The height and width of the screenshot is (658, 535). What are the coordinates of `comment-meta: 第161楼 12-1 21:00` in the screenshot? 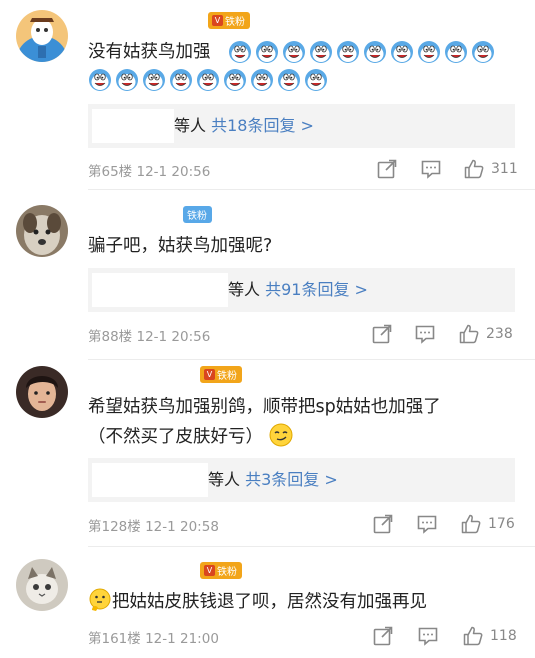 It's located at (153, 637).